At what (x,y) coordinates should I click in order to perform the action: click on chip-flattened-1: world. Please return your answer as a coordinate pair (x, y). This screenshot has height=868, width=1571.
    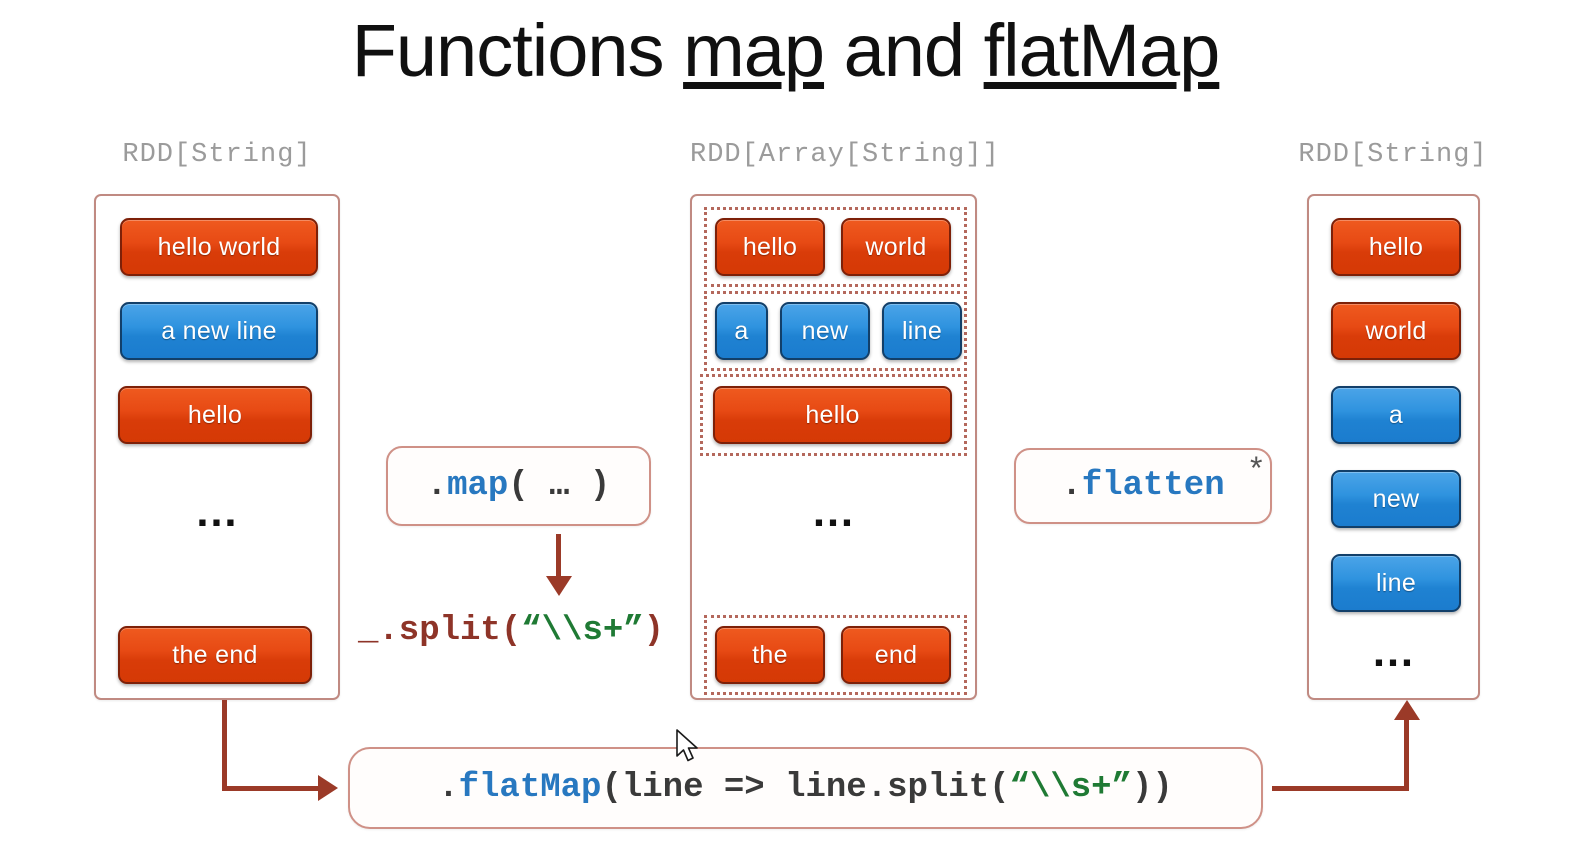
    Looking at the image, I should click on (1396, 331).